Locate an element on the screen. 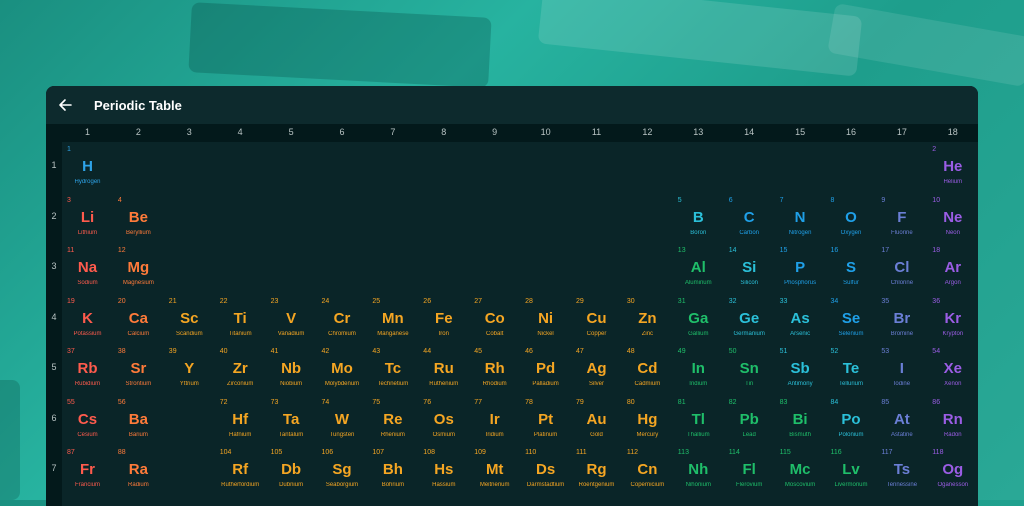 This screenshot has height=506, width=1024. element-tile-h: 1 H Hydrogen is located at coordinates (87, 167).